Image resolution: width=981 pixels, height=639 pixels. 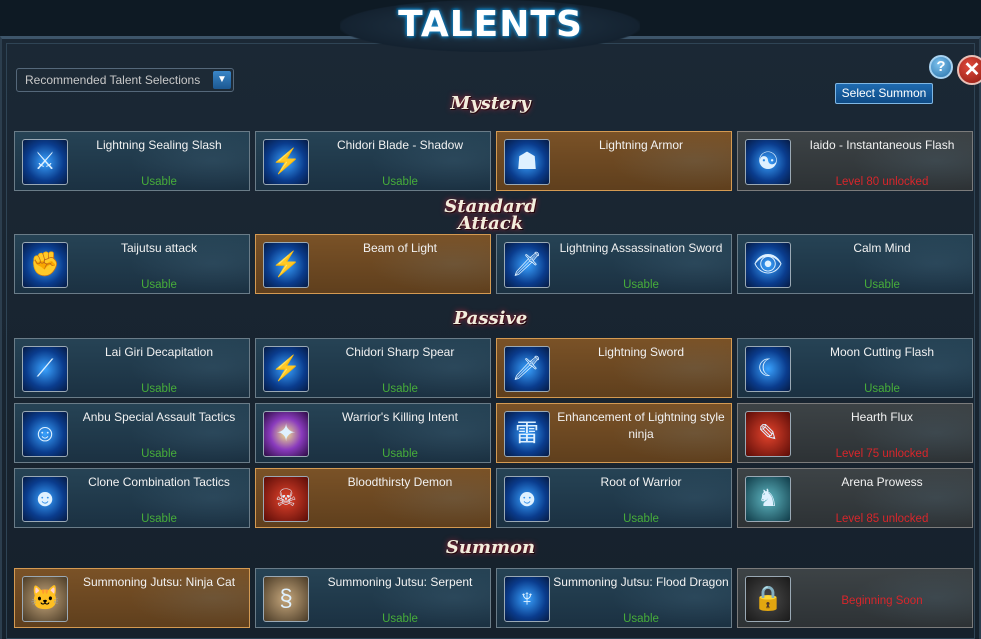 I want to click on talent-preset-dropdown: Recommended Talent Selections ▼, so click(x=125, y=80).